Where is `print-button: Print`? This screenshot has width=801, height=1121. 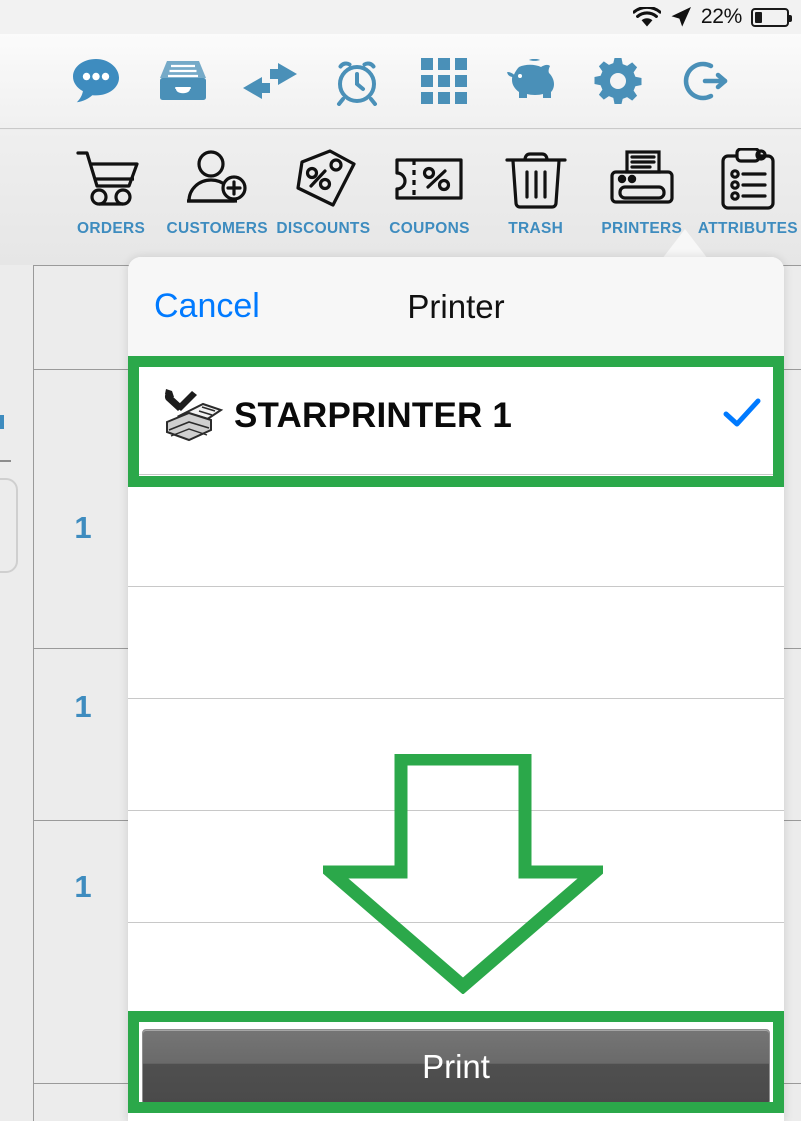 print-button: Print is located at coordinates (456, 1067).